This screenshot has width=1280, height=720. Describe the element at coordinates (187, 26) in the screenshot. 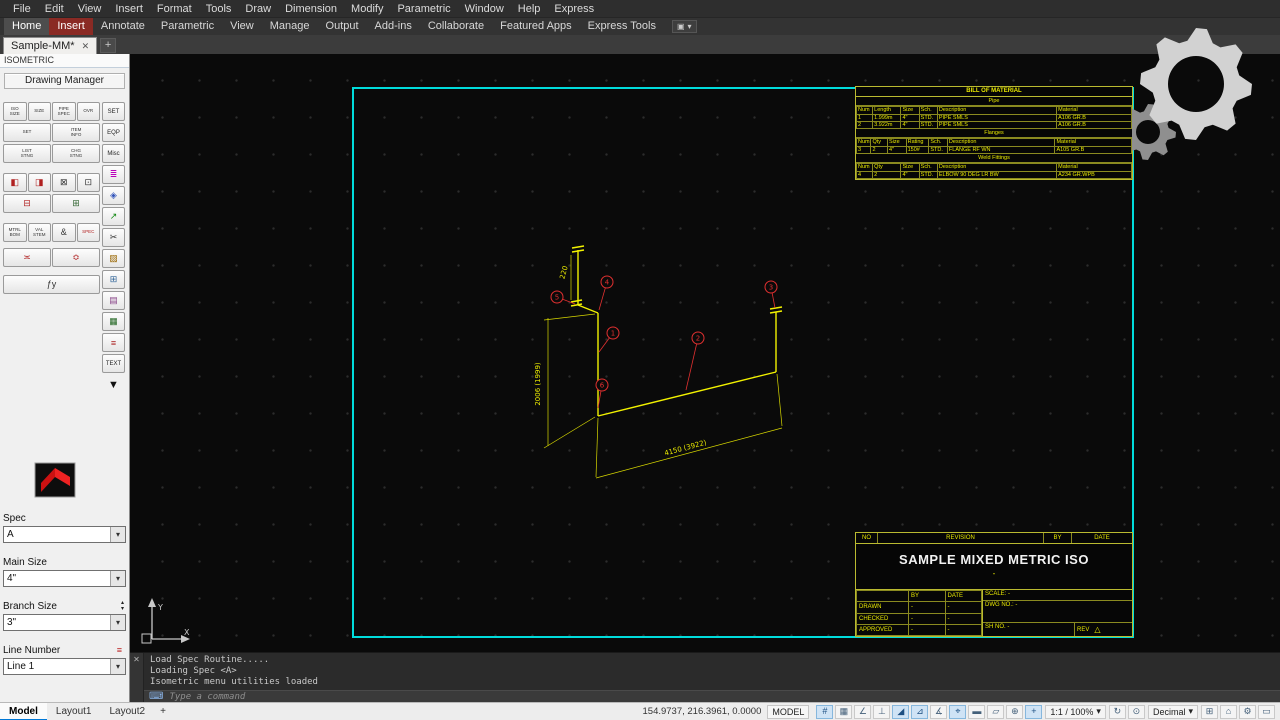

I see `ribbon-tab-parametric: Parametric` at that location.